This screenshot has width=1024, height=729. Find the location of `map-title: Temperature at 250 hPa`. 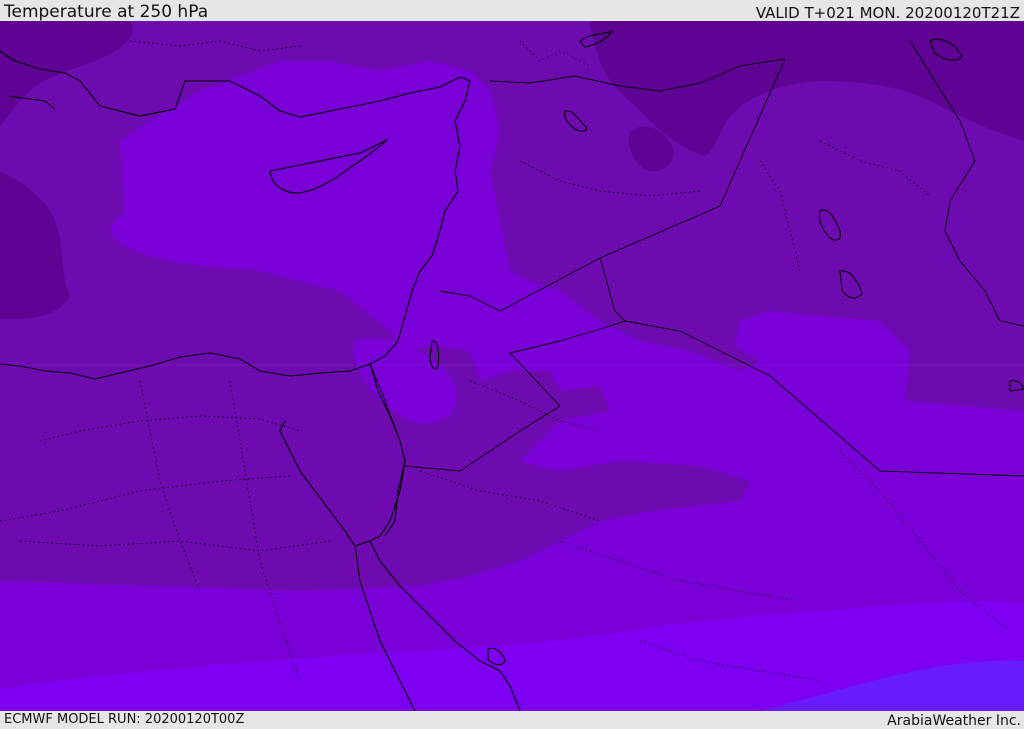

map-title: Temperature at 250 hPa is located at coordinates (106, 12).